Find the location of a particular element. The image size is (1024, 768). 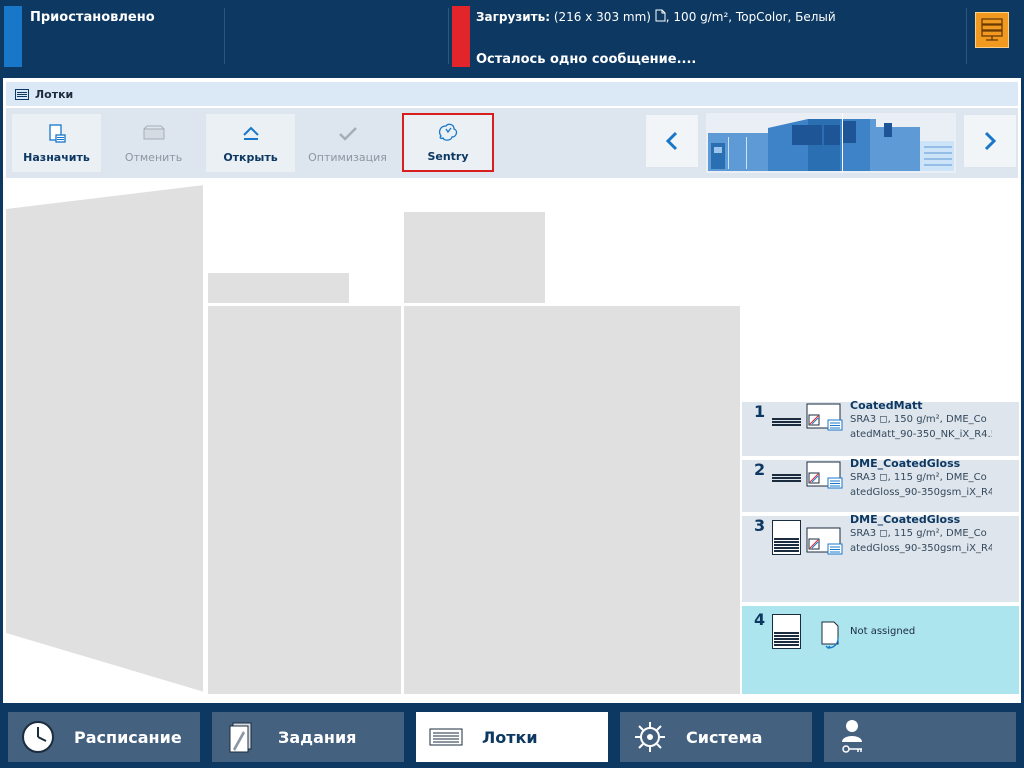

document-icon is located at coordinates (240, 737).